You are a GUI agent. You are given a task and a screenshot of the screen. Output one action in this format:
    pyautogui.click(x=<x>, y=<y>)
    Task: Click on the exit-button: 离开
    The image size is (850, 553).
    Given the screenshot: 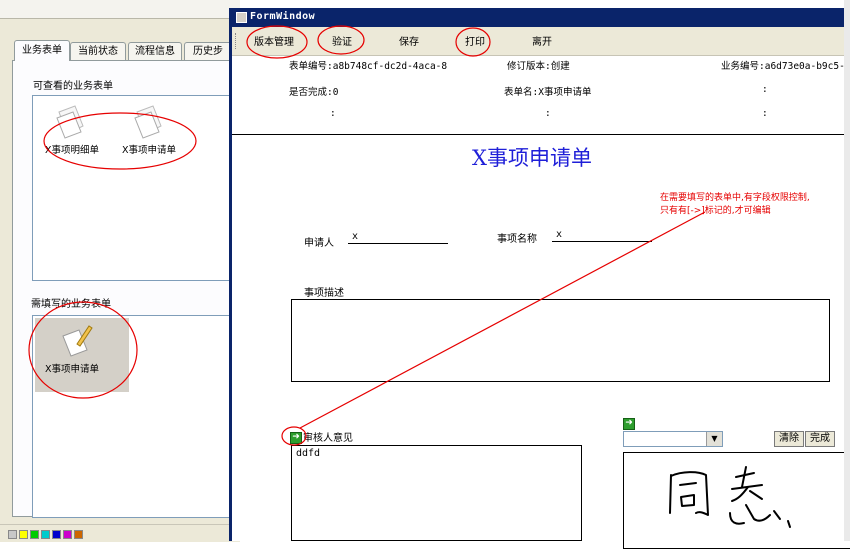 What is the action you would take?
    pyautogui.click(x=542, y=40)
    